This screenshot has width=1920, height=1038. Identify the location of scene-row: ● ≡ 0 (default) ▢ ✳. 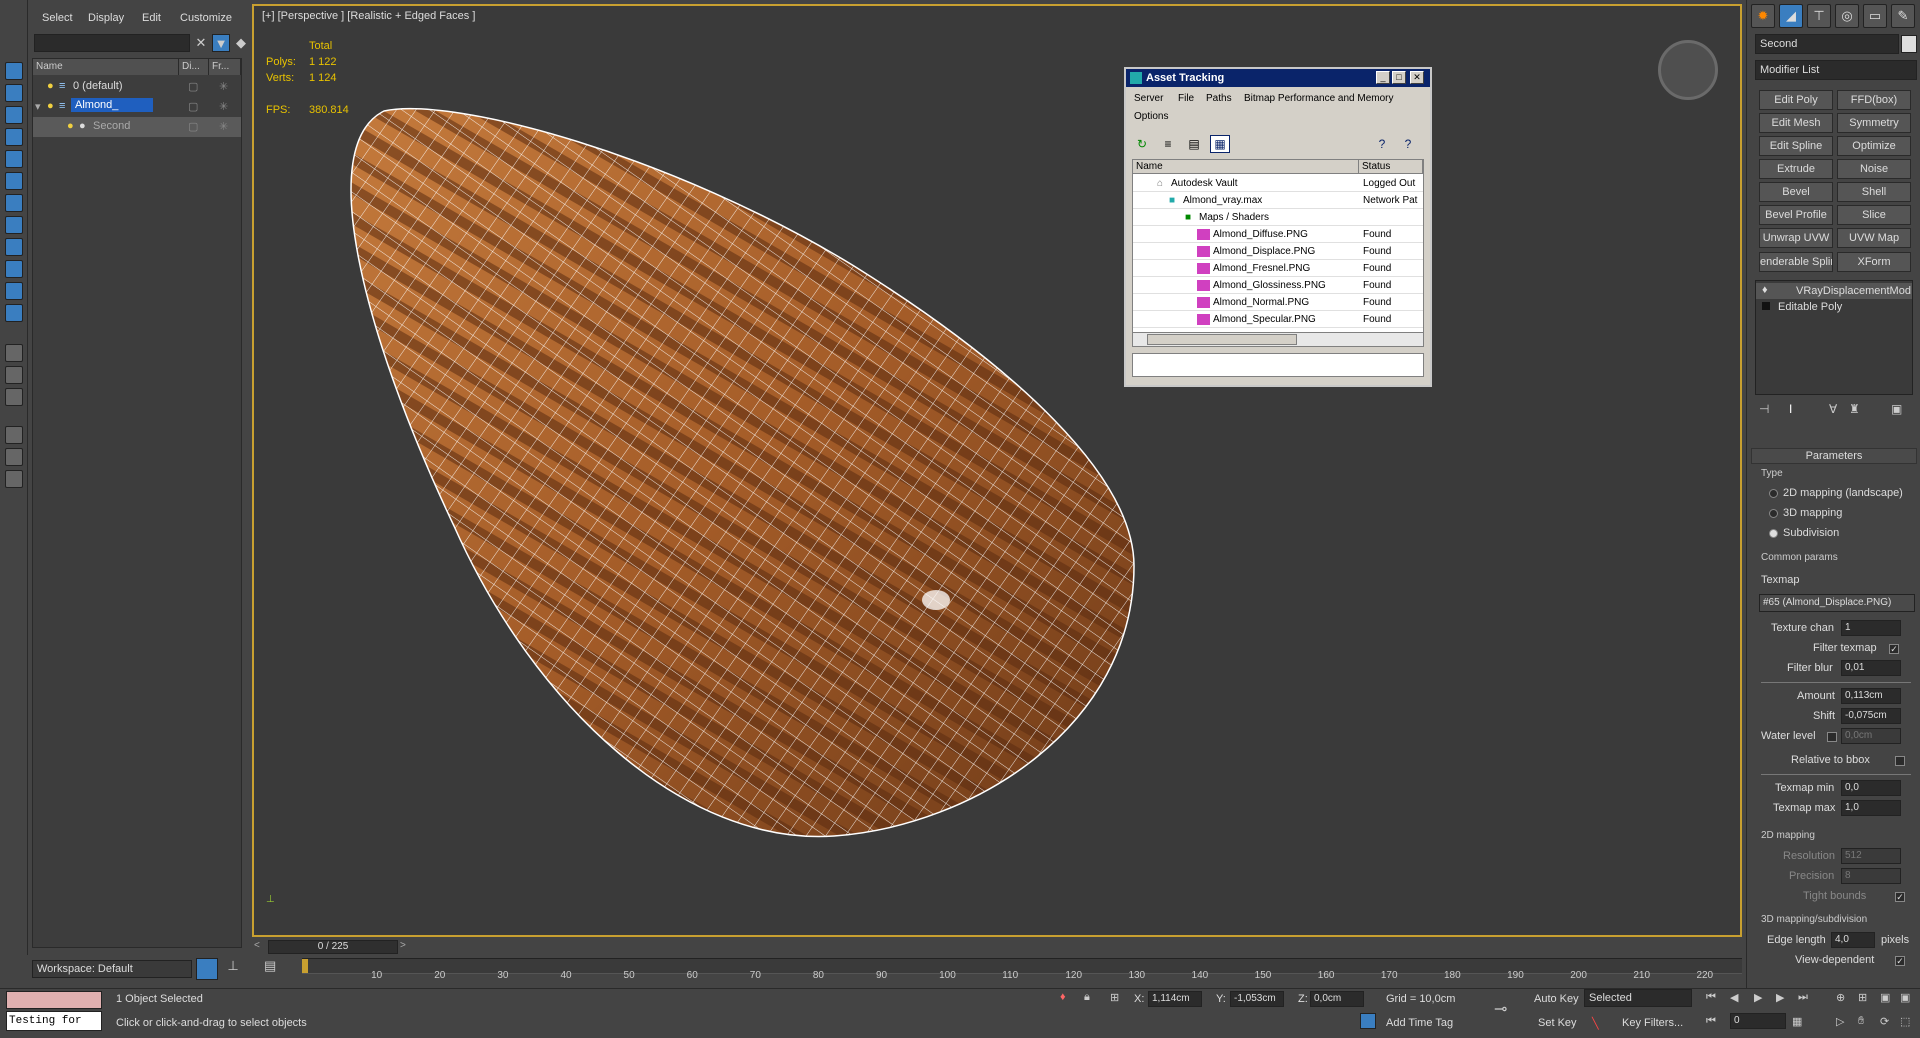
(137, 87).